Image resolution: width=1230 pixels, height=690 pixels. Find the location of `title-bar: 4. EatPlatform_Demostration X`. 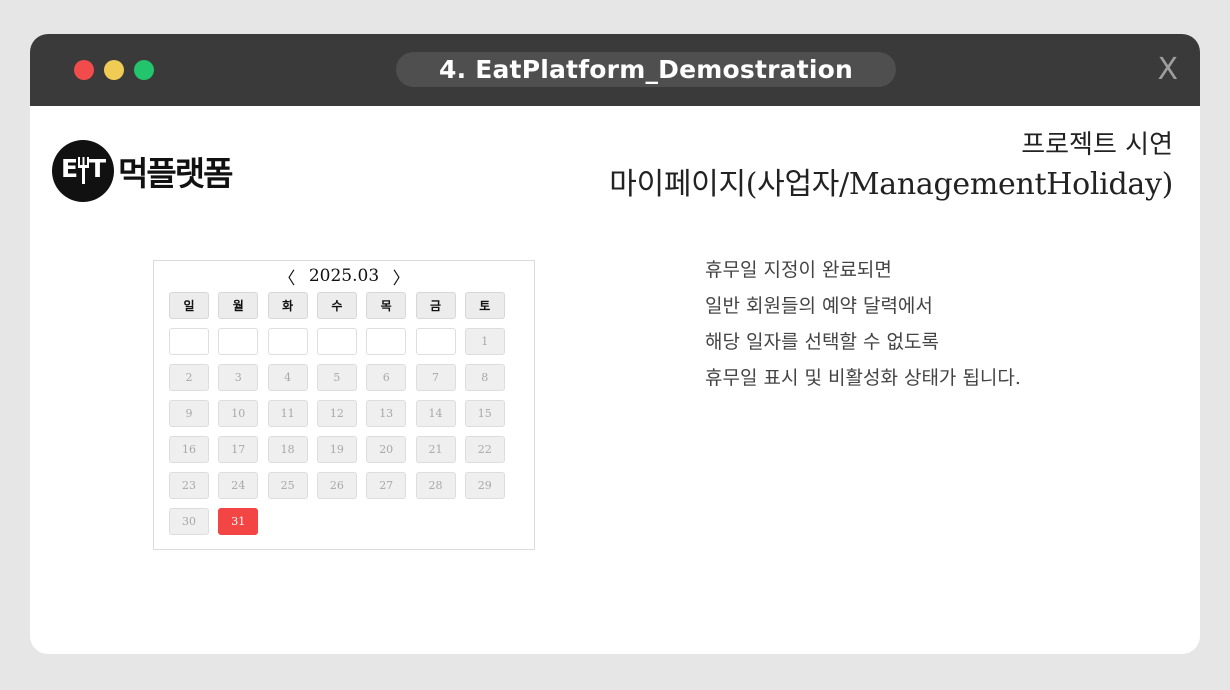

title-bar: 4. EatPlatform_Demostration X is located at coordinates (615, 70).